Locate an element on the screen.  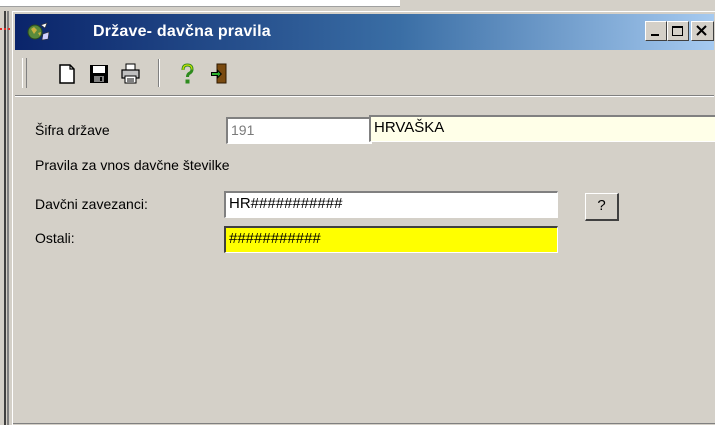
new-document-icon is located at coordinates (67, 74).